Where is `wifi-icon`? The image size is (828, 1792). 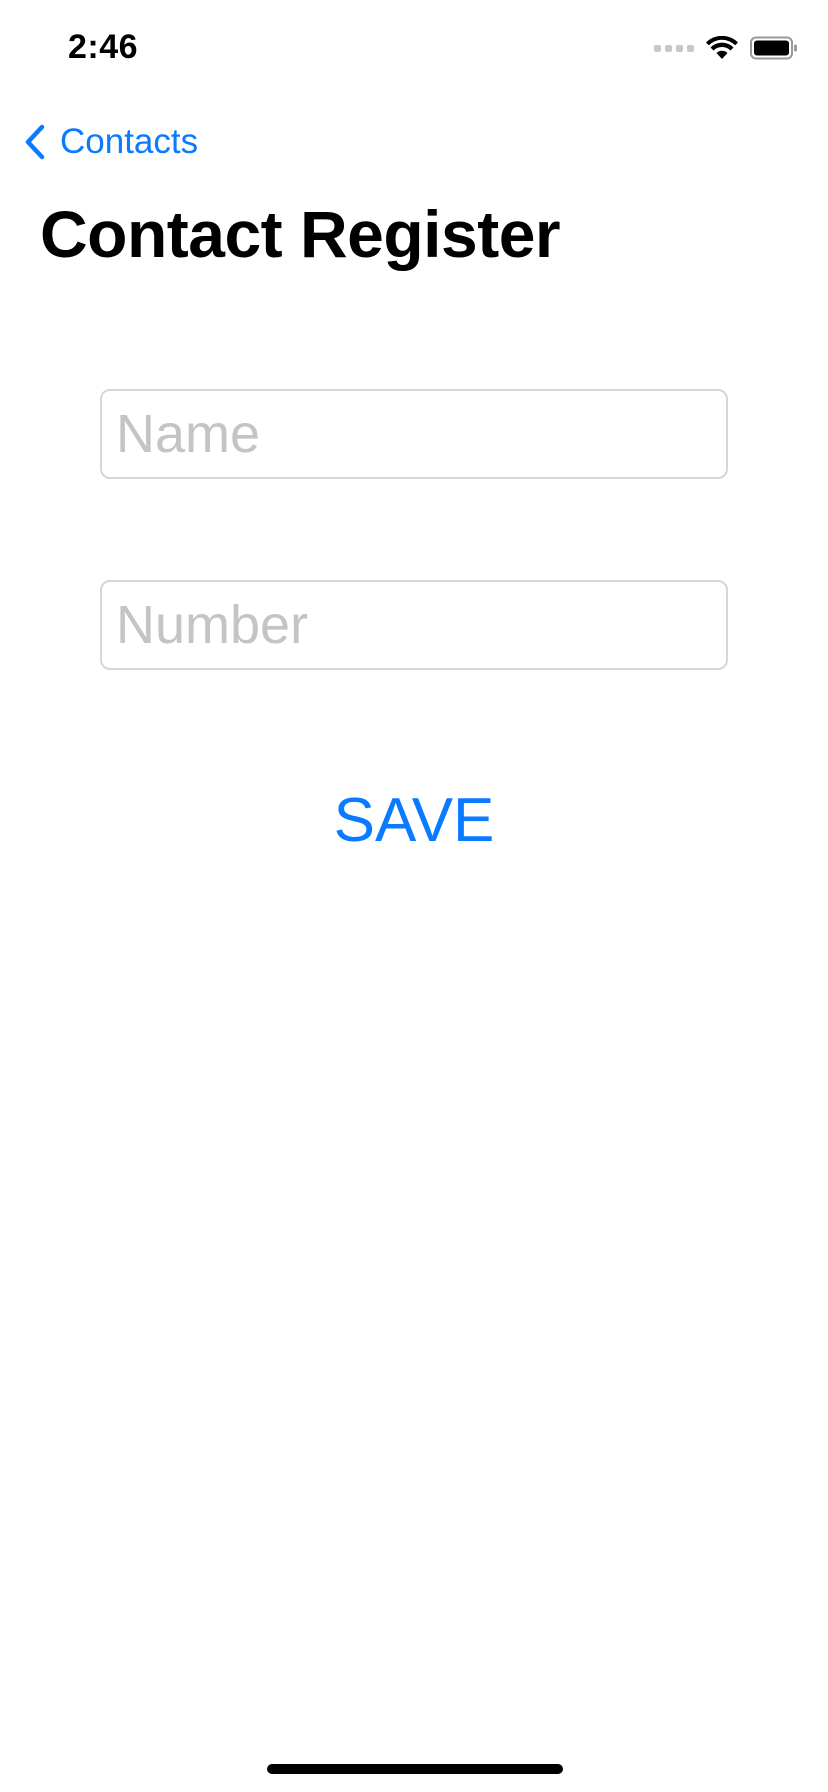 wifi-icon is located at coordinates (722, 47).